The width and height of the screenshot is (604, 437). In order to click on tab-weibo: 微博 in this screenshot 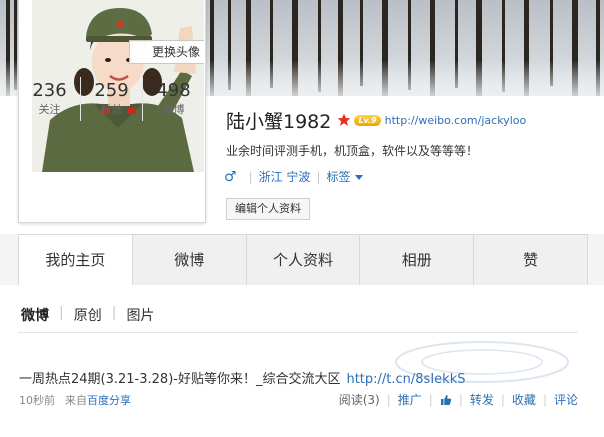, I will do `click(190, 260)`.